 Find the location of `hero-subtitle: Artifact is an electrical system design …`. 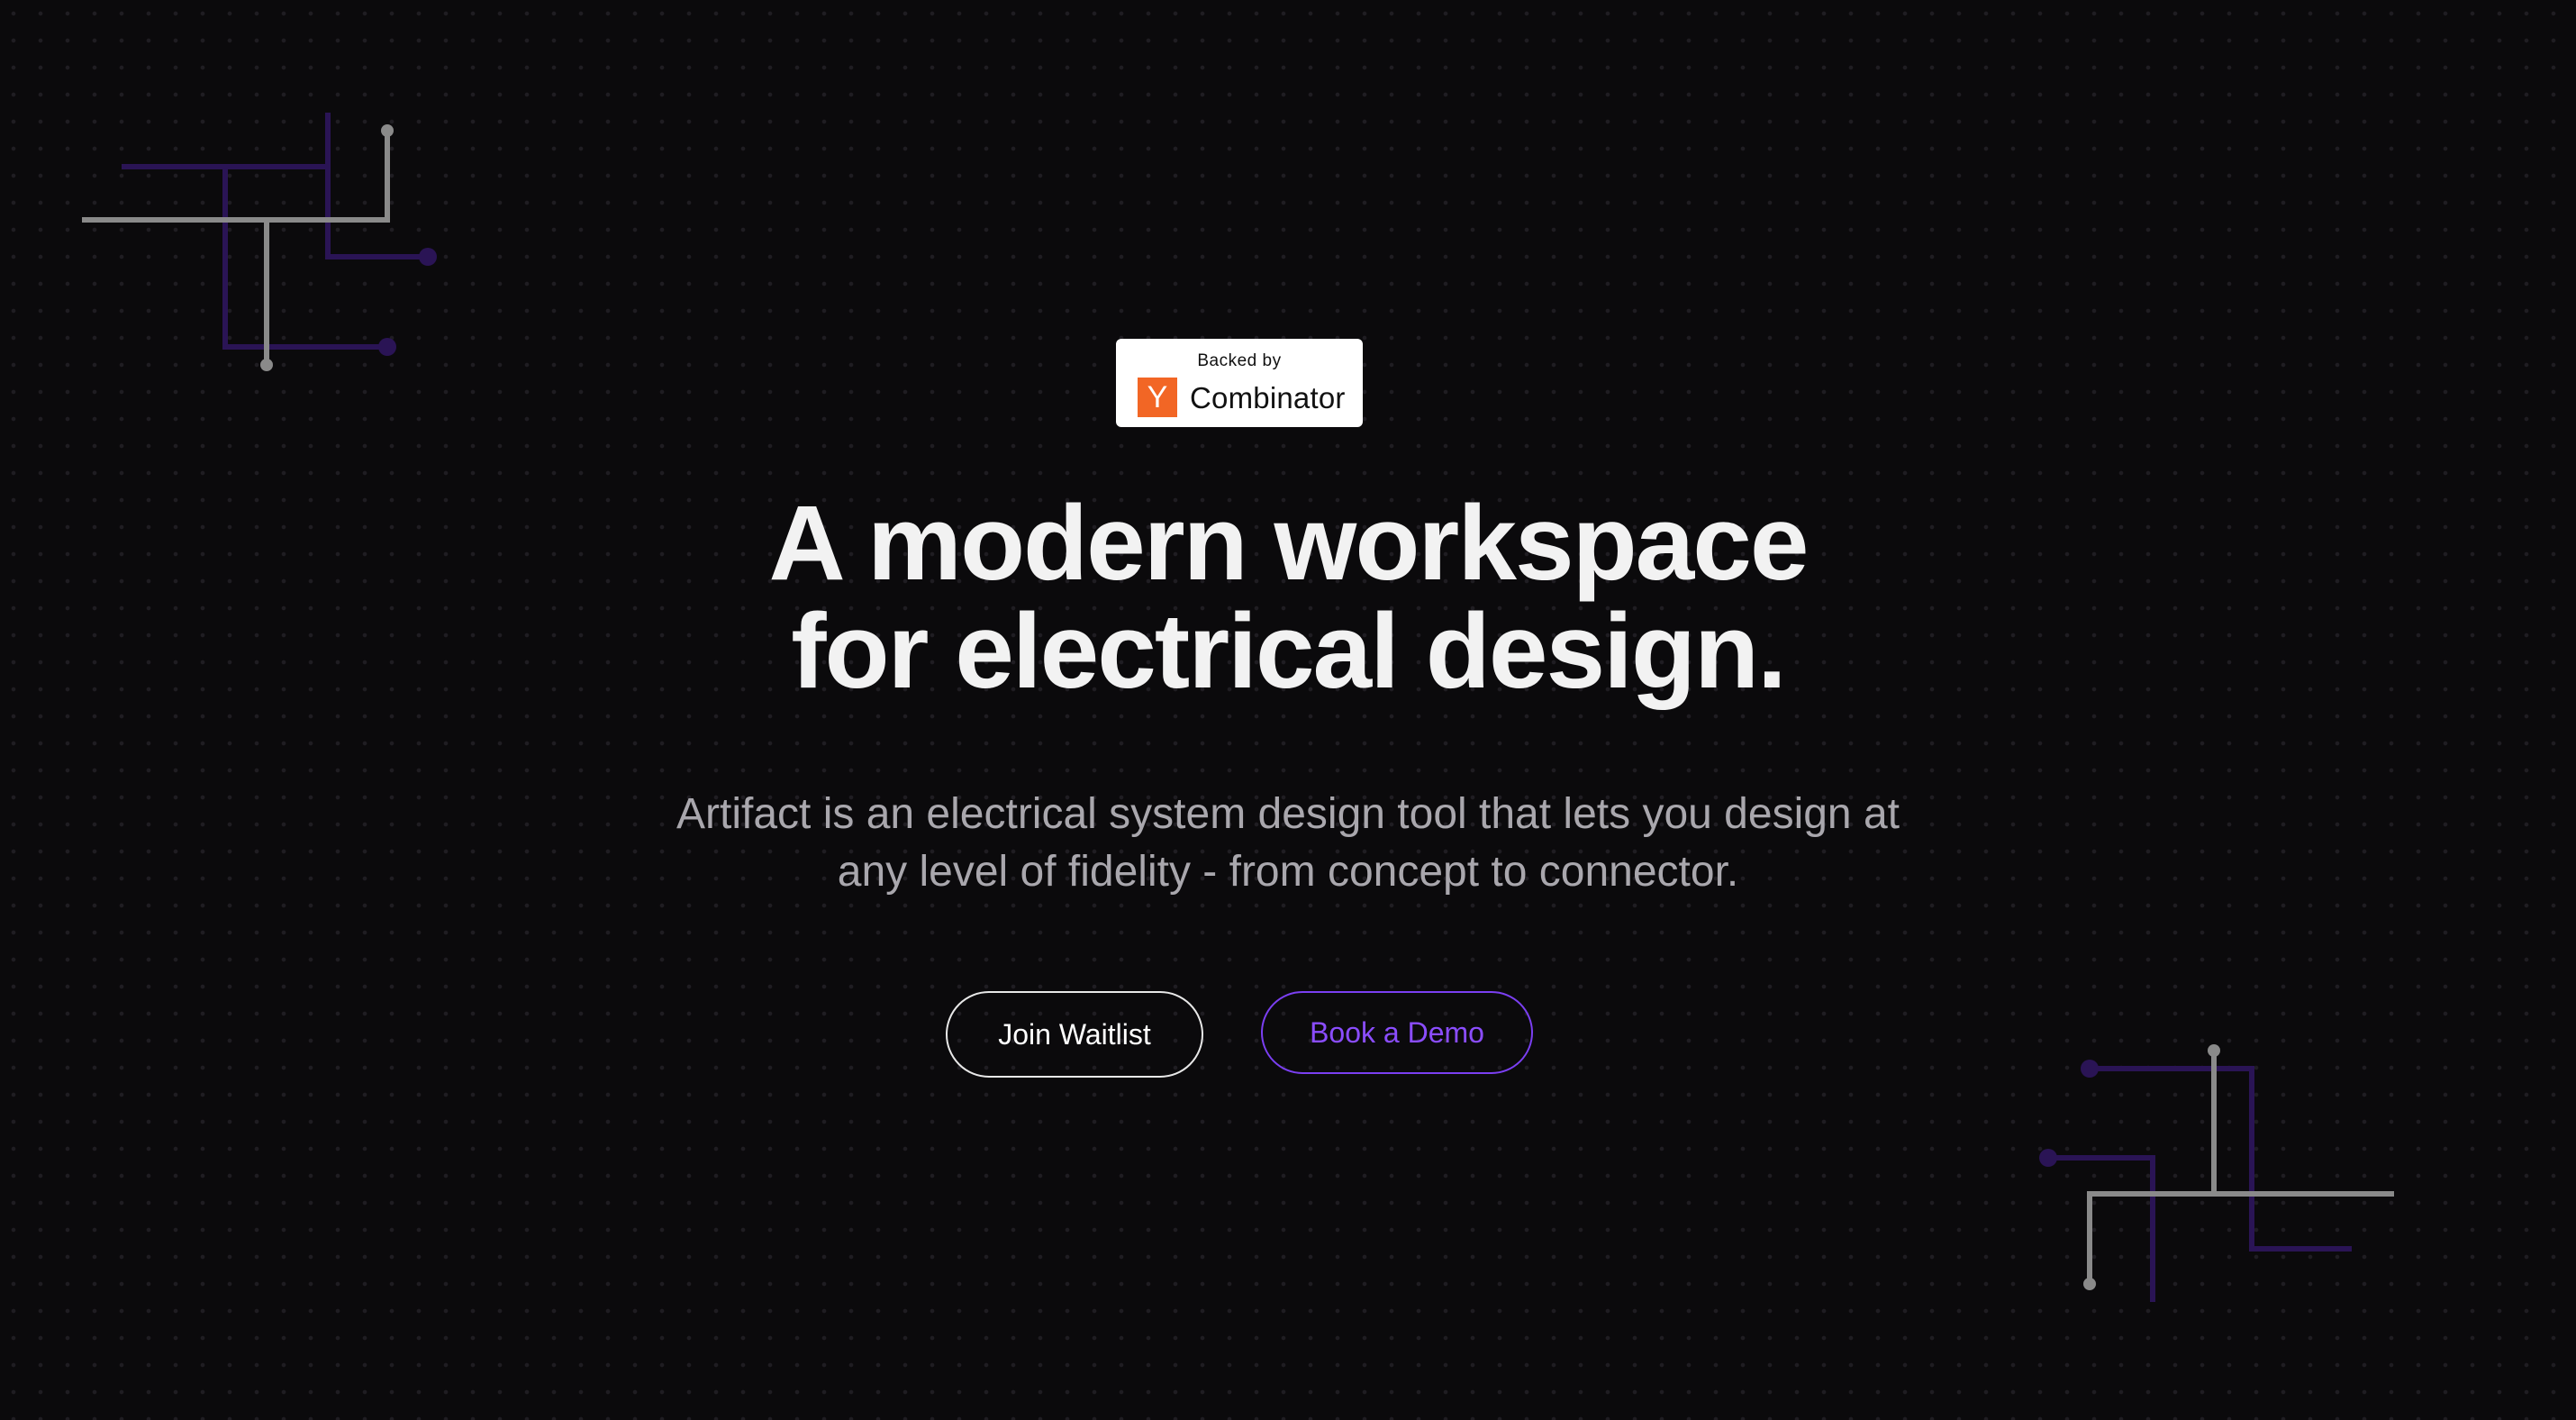

hero-subtitle: Artifact is an electrical system design … is located at coordinates (1288, 844).